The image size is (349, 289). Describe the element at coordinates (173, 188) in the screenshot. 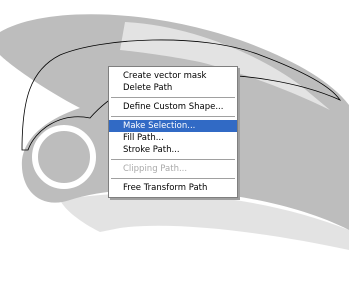

I see `menu-item-free-transform-path: Free Transform Path` at that location.